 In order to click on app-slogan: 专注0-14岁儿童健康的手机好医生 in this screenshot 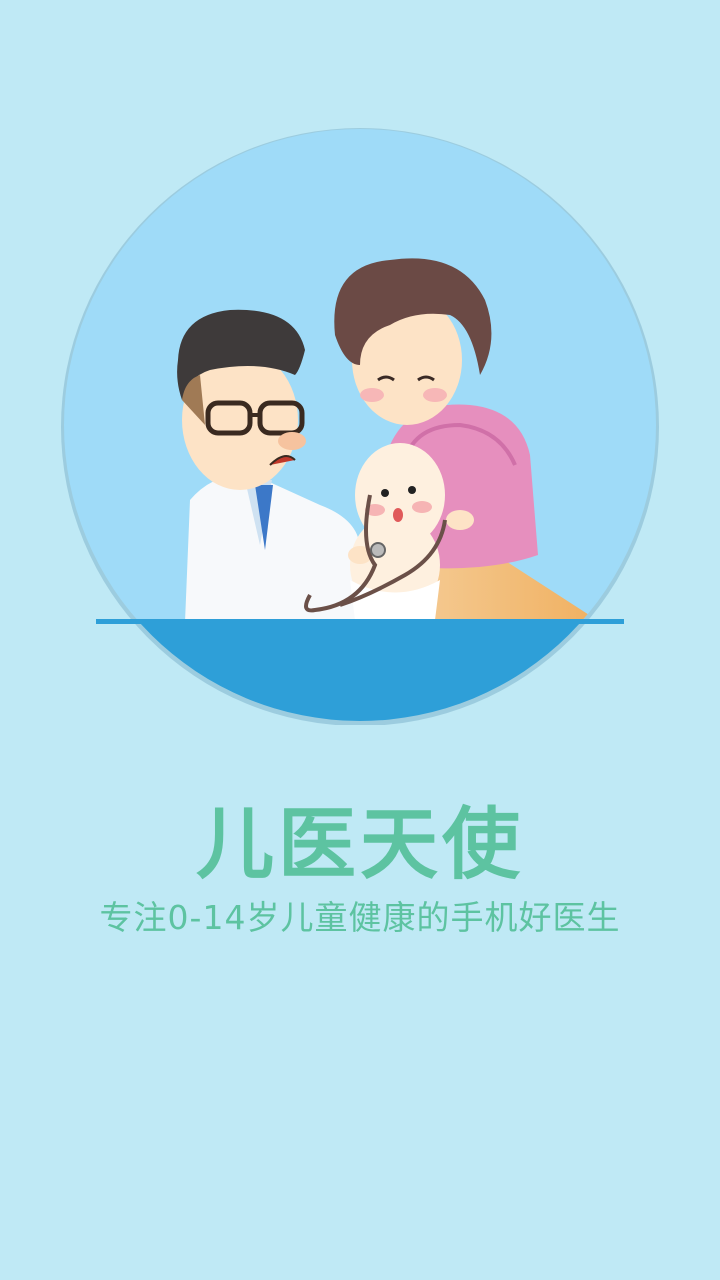, I will do `click(360, 917)`.